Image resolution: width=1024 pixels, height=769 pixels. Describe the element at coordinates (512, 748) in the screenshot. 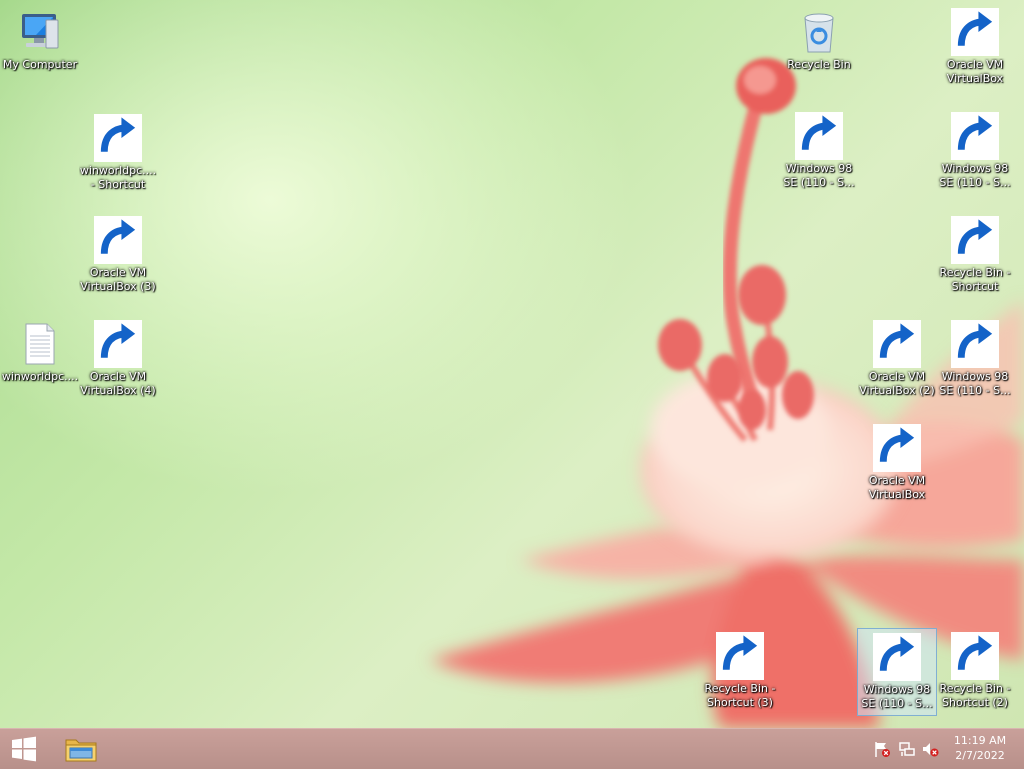

I see `taskbar: 11:19 AM 2/7/2022` at that location.